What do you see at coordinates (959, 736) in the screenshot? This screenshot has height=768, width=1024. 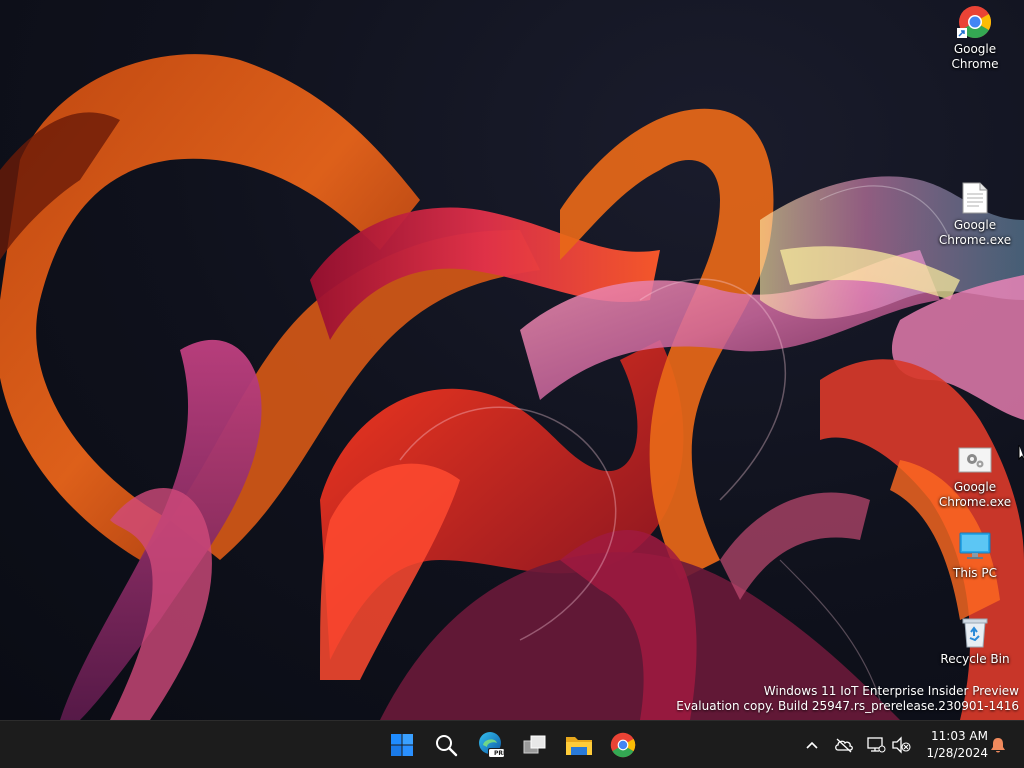 I see `clock-time: 11:03 AM` at bounding box center [959, 736].